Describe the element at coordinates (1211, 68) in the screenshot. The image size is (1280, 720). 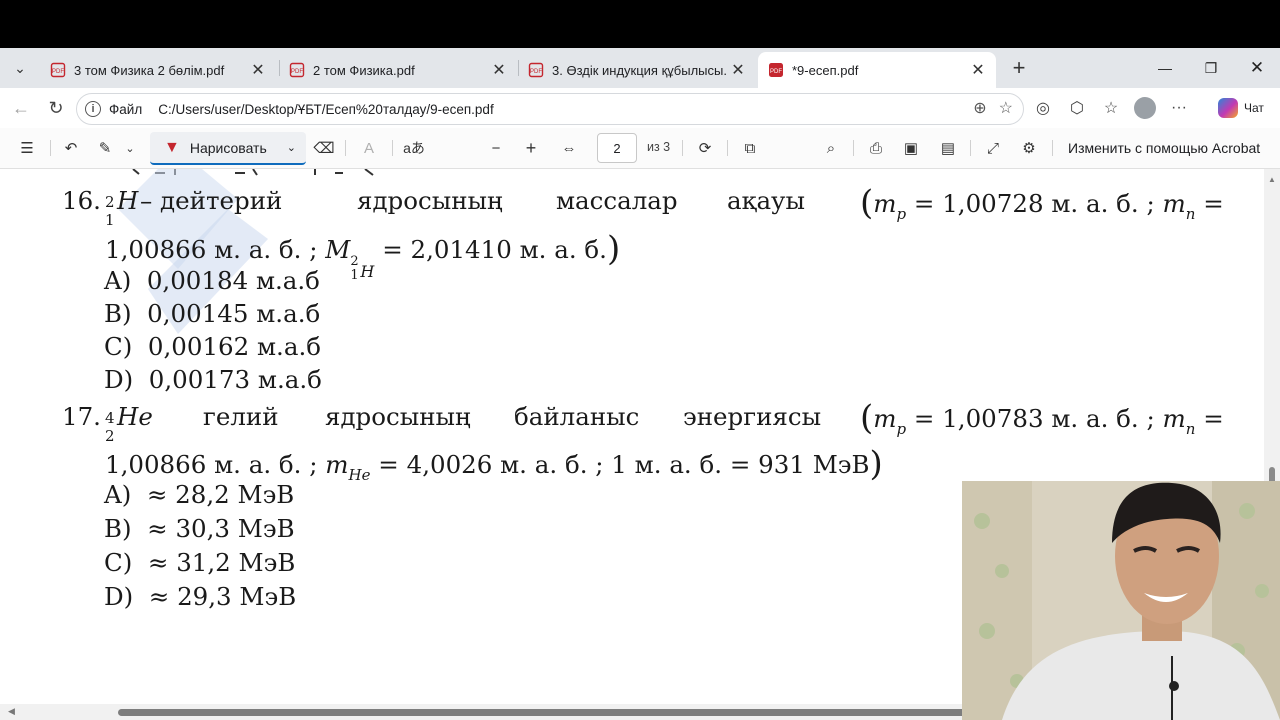
I see `restore-button: ❐` at that location.